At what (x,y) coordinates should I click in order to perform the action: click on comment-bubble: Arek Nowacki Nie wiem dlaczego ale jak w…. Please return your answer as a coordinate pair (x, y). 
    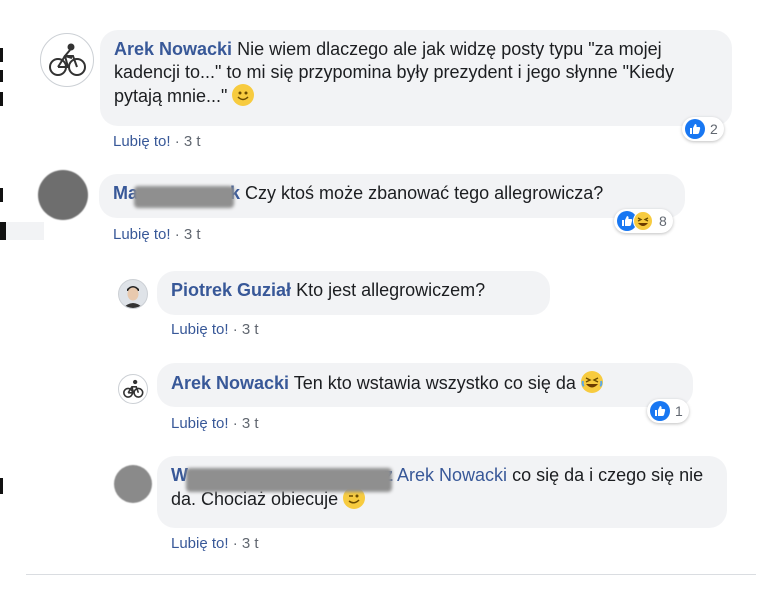
    Looking at the image, I should click on (416, 78).